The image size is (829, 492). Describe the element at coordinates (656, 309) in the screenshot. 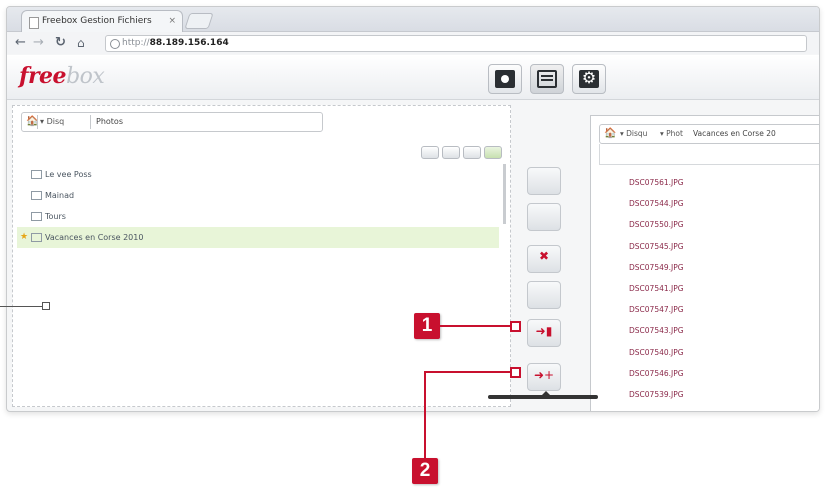

I see `file-row: DSC07547.JPG` at that location.